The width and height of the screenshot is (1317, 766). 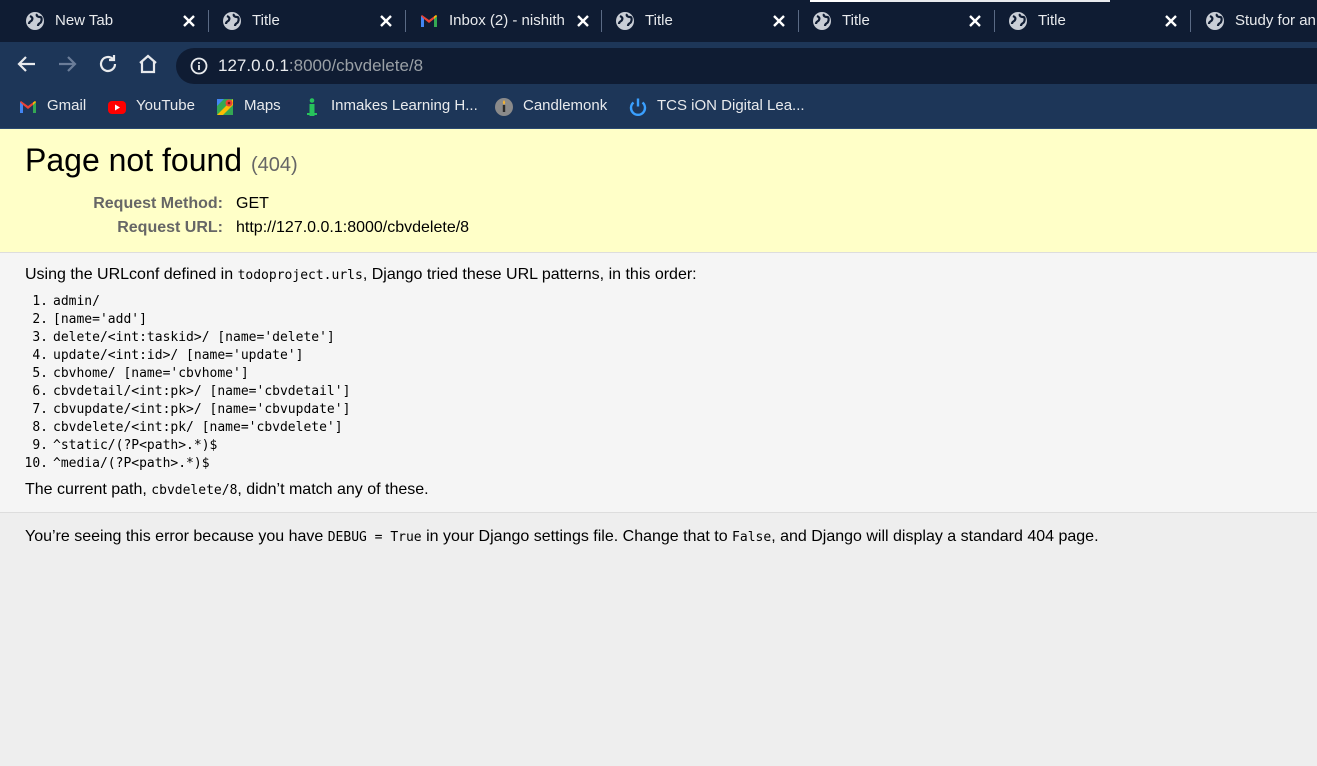 I want to click on pattern-text: ^media/(?P<path>.*)$, so click(x=131, y=463).